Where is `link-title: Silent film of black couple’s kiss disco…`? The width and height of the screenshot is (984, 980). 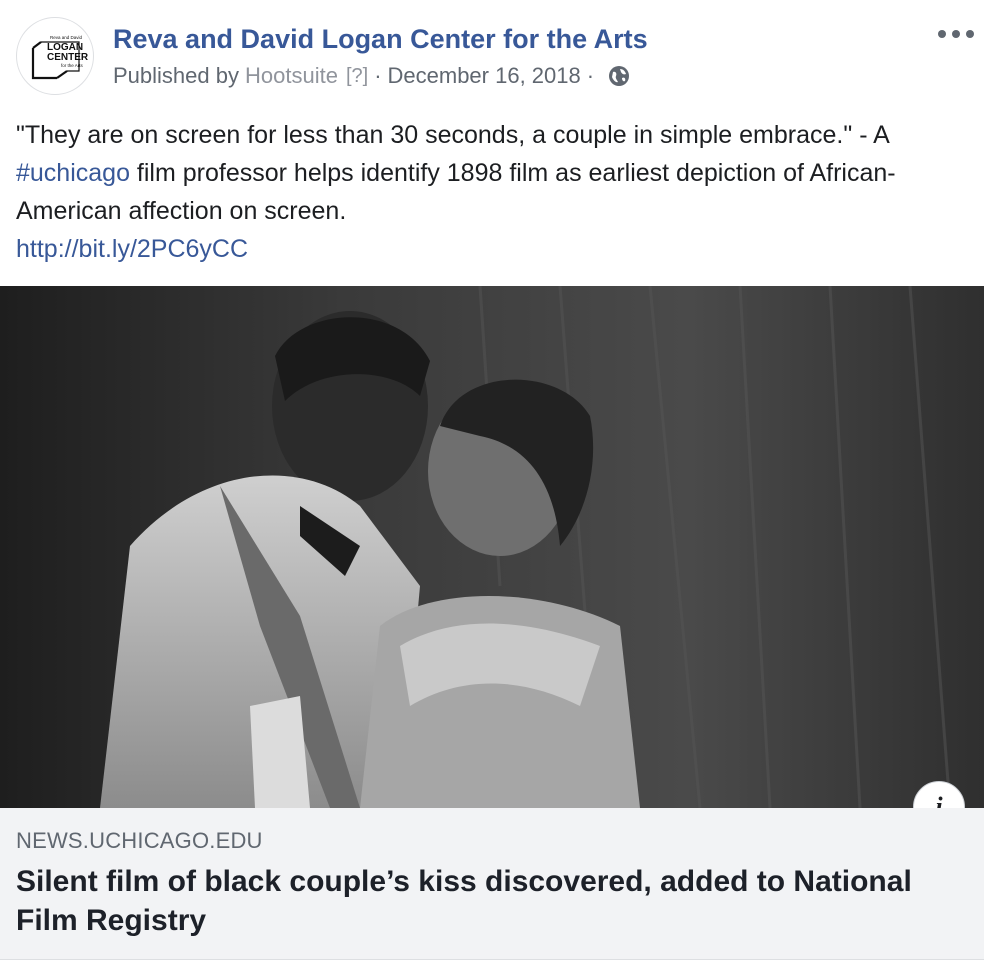 link-title: Silent film of black couple’s kiss disco… is located at coordinates (491, 901).